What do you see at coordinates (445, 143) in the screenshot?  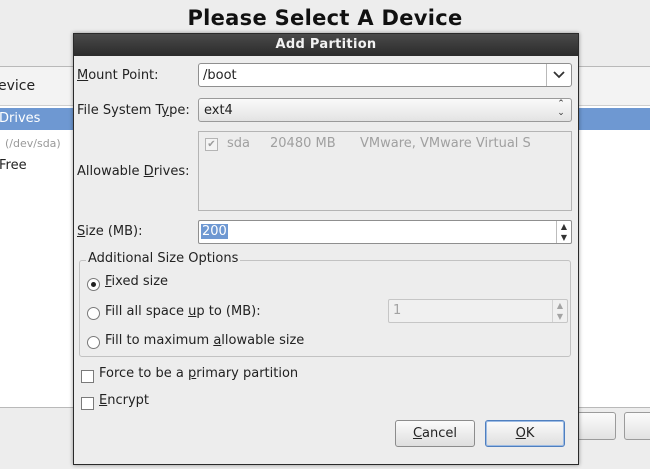 I see `drive-model: VMware, VMware Virtual S` at bounding box center [445, 143].